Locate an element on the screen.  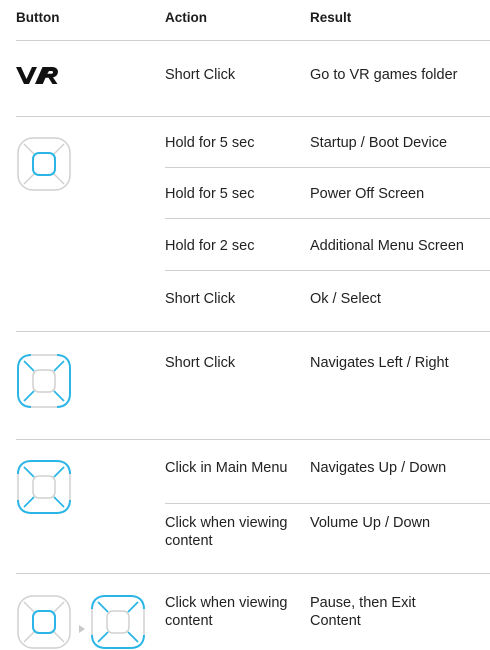
result-cell: Volume Up / Down is located at coordinates (370, 523).